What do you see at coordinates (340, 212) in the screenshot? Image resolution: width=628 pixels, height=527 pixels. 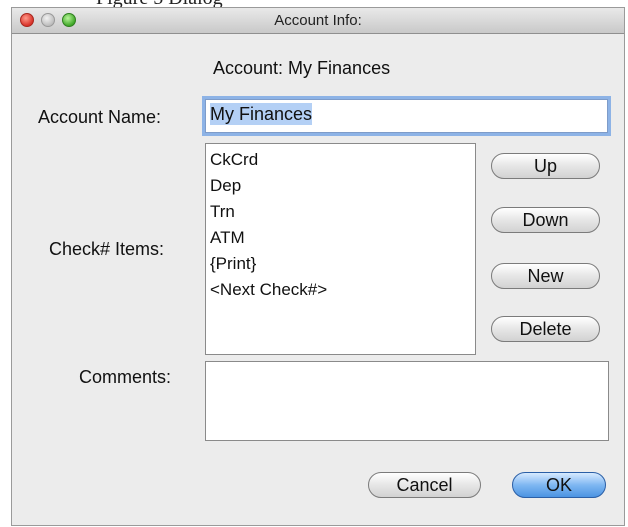 I see `list-item: Trn` at bounding box center [340, 212].